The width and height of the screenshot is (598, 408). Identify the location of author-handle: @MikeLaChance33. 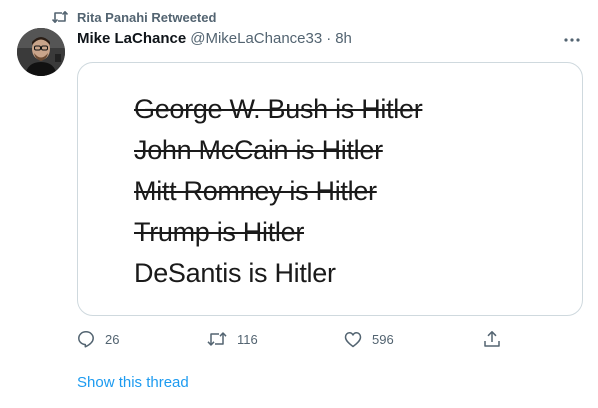
(256, 38).